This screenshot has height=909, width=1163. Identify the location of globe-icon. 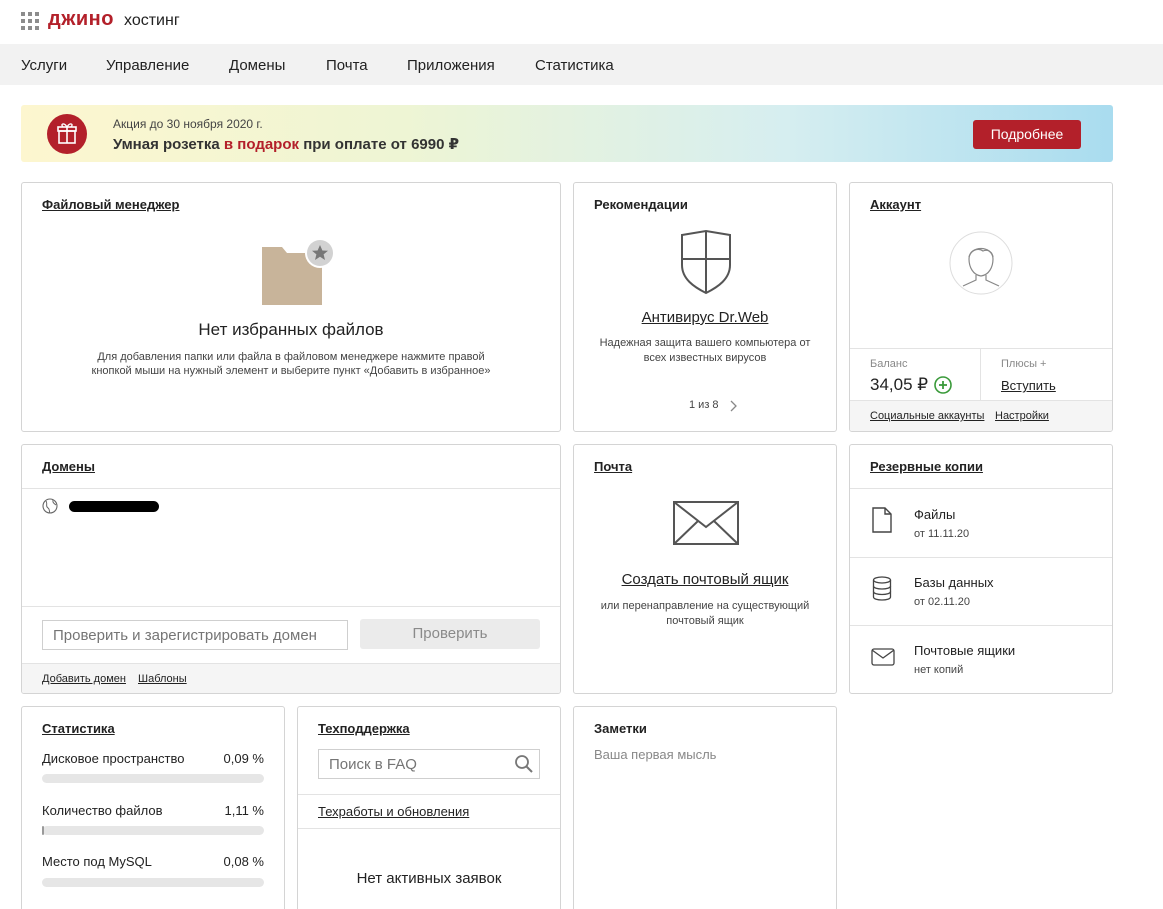
(50, 506).